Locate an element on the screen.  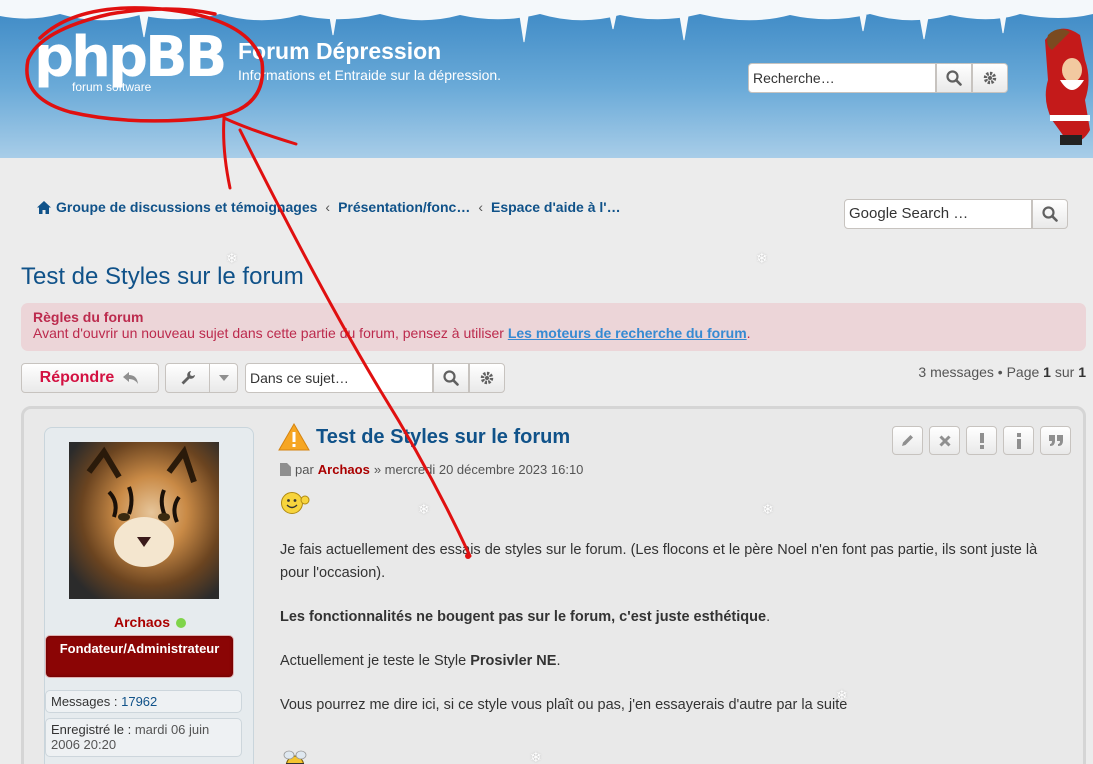
post-author-name: Archaos is located at coordinates (150, 622).